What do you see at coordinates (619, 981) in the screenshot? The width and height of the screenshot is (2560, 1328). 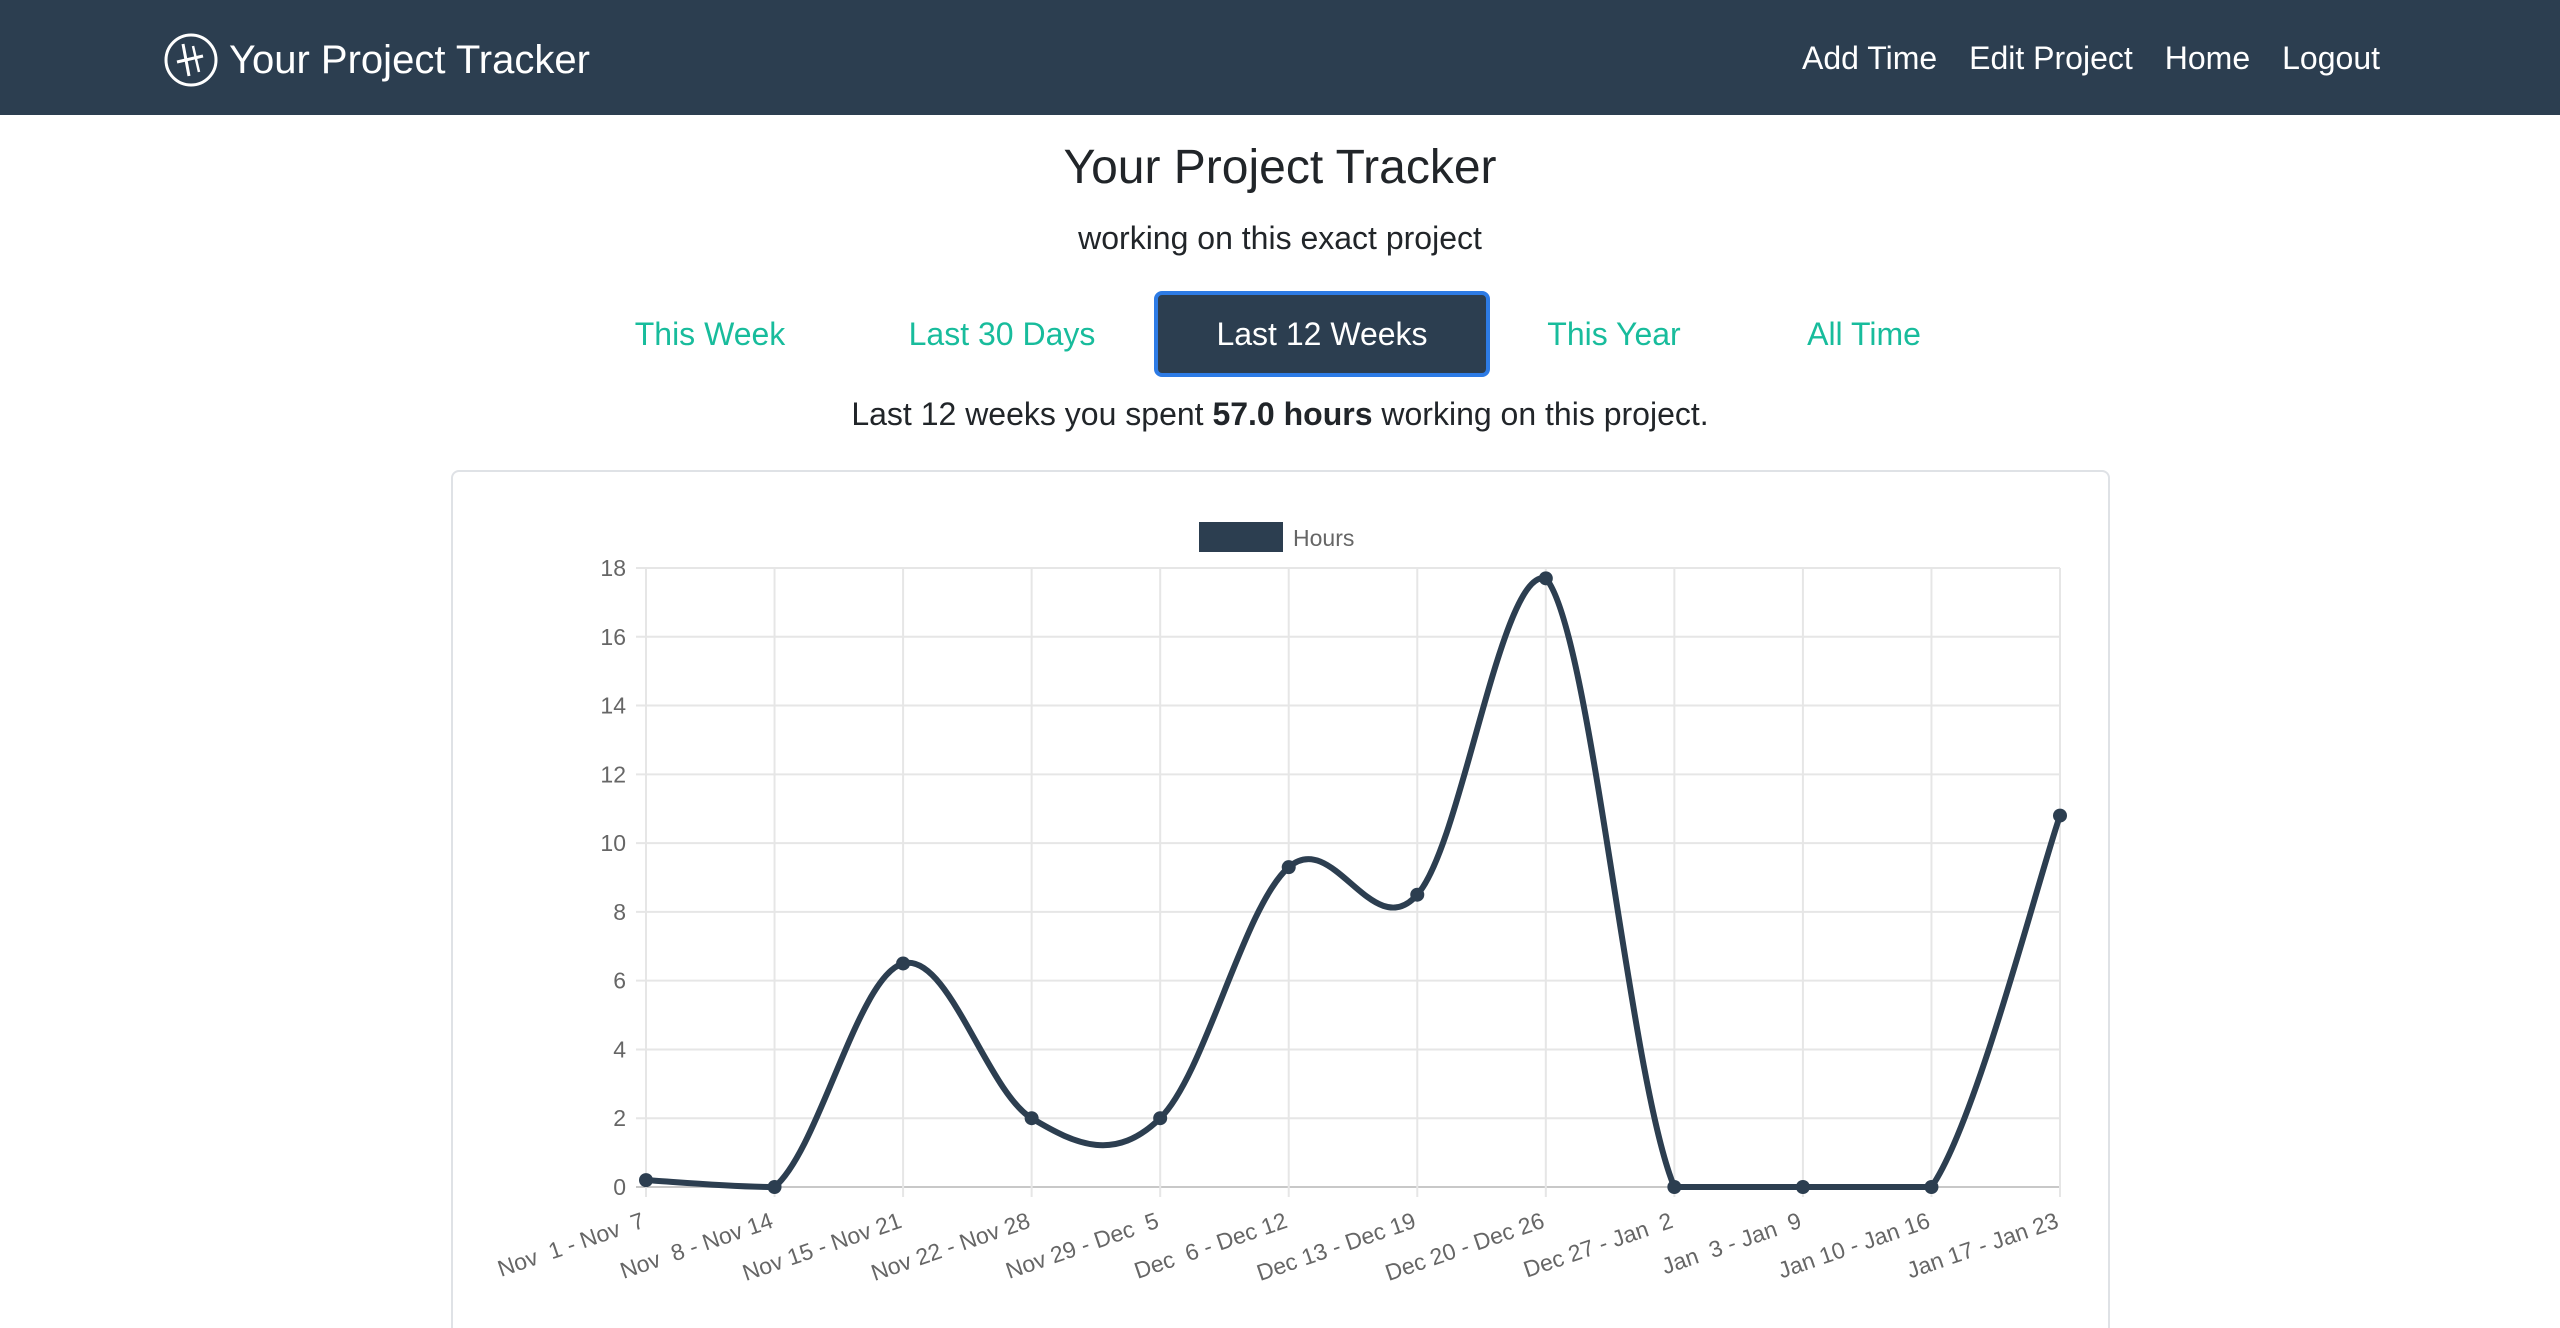 I see `y-tick-label: 6` at bounding box center [619, 981].